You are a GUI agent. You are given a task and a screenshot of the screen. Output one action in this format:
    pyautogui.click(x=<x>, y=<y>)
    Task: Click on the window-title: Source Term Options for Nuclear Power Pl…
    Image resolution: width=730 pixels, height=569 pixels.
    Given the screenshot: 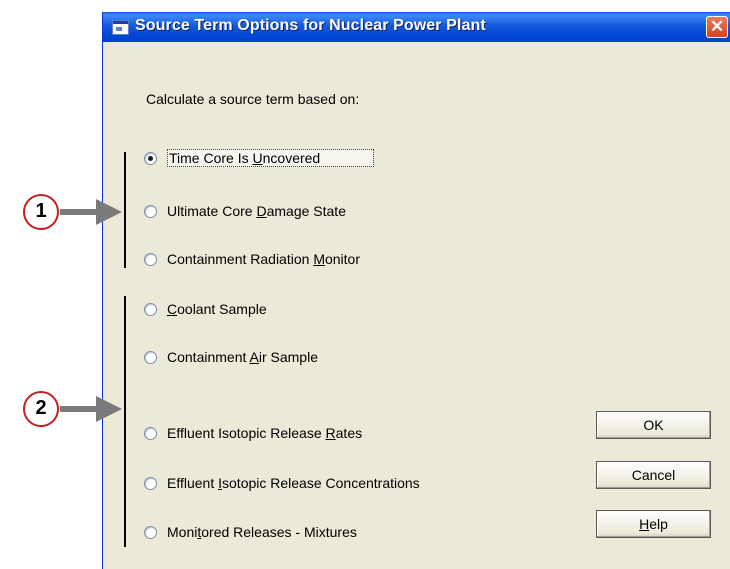 What is the action you would take?
    pyautogui.click(x=310, y=25)
    